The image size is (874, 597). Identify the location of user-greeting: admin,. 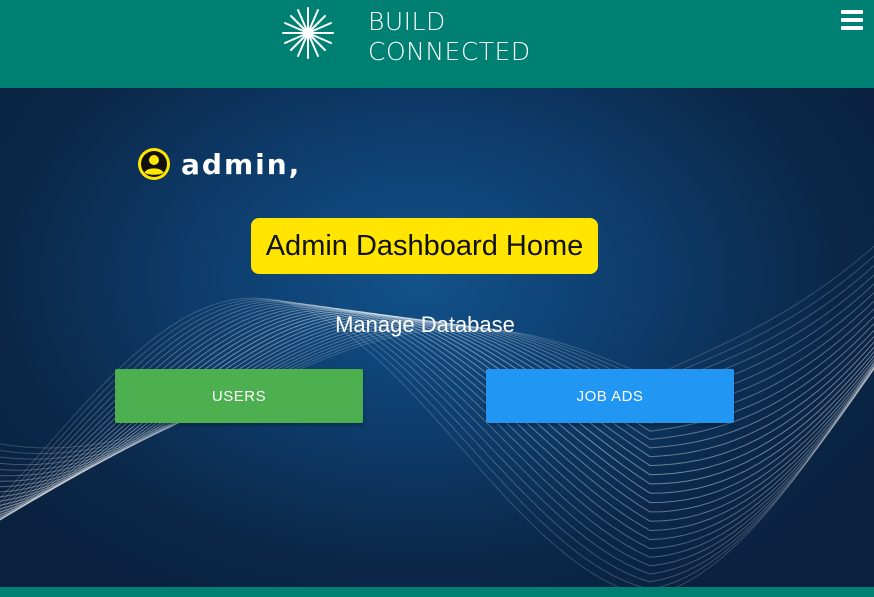
(219, 164).